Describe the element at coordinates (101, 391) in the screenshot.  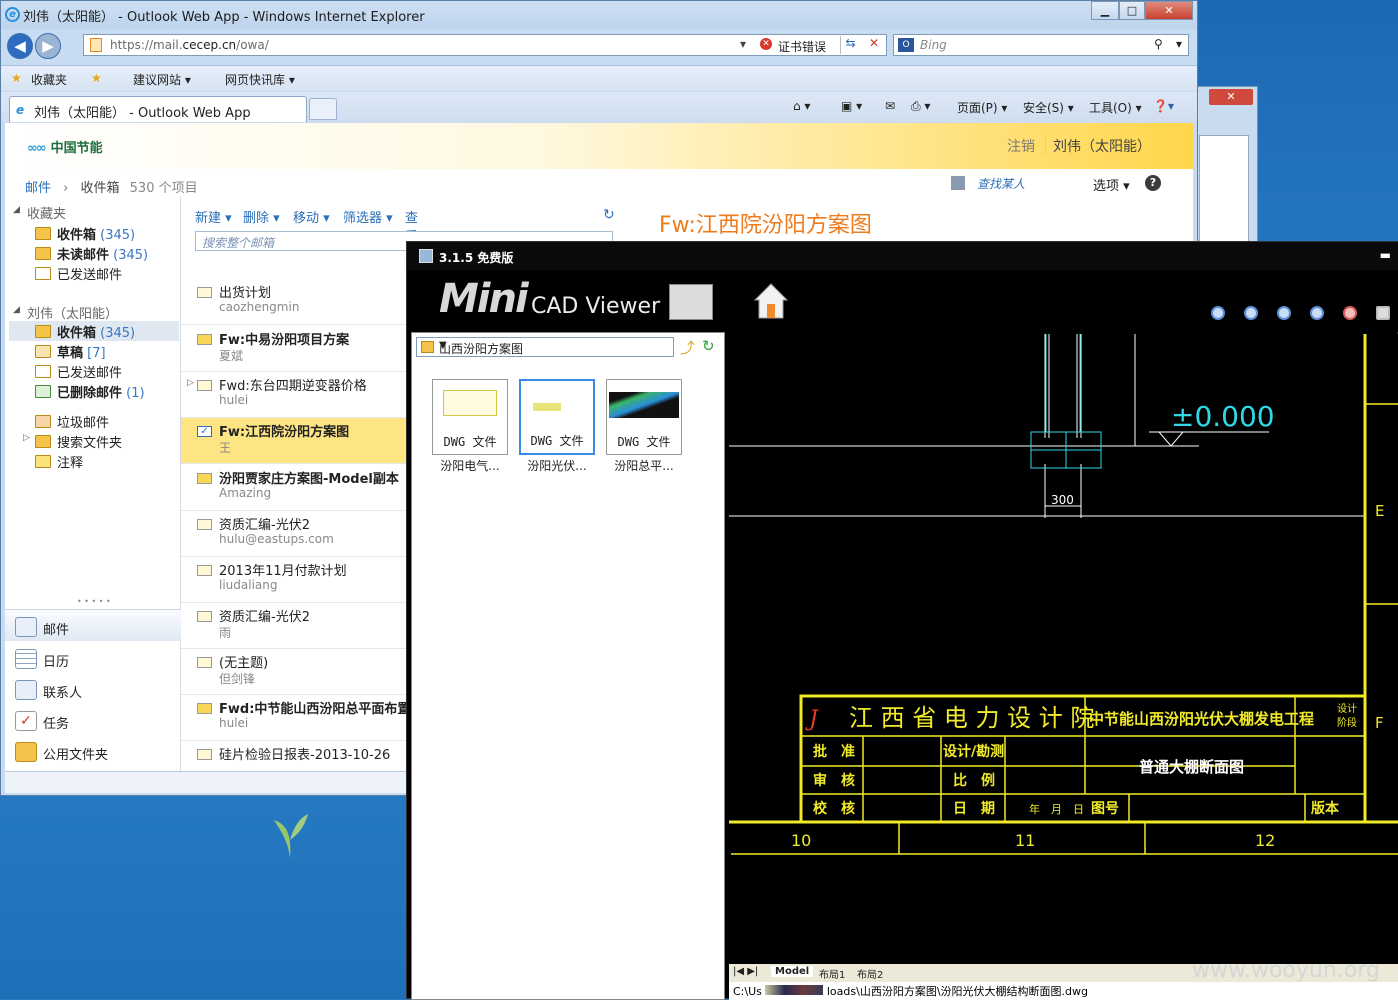
I see `folder-deleted: 已删除邮件 (1)` at that location.